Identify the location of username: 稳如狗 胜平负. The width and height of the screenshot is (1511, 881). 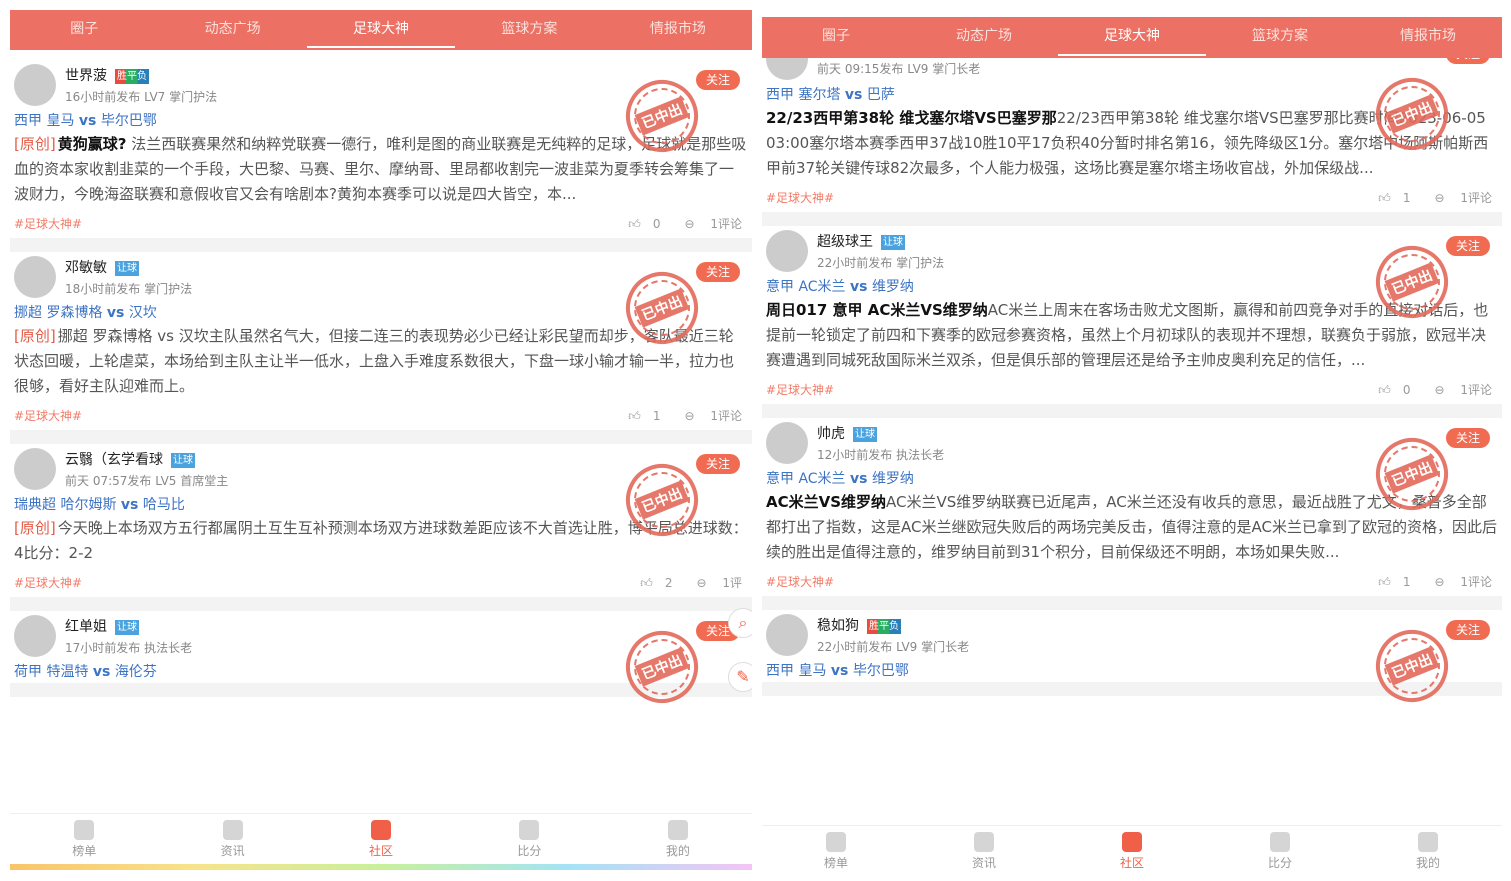
(859, 625).